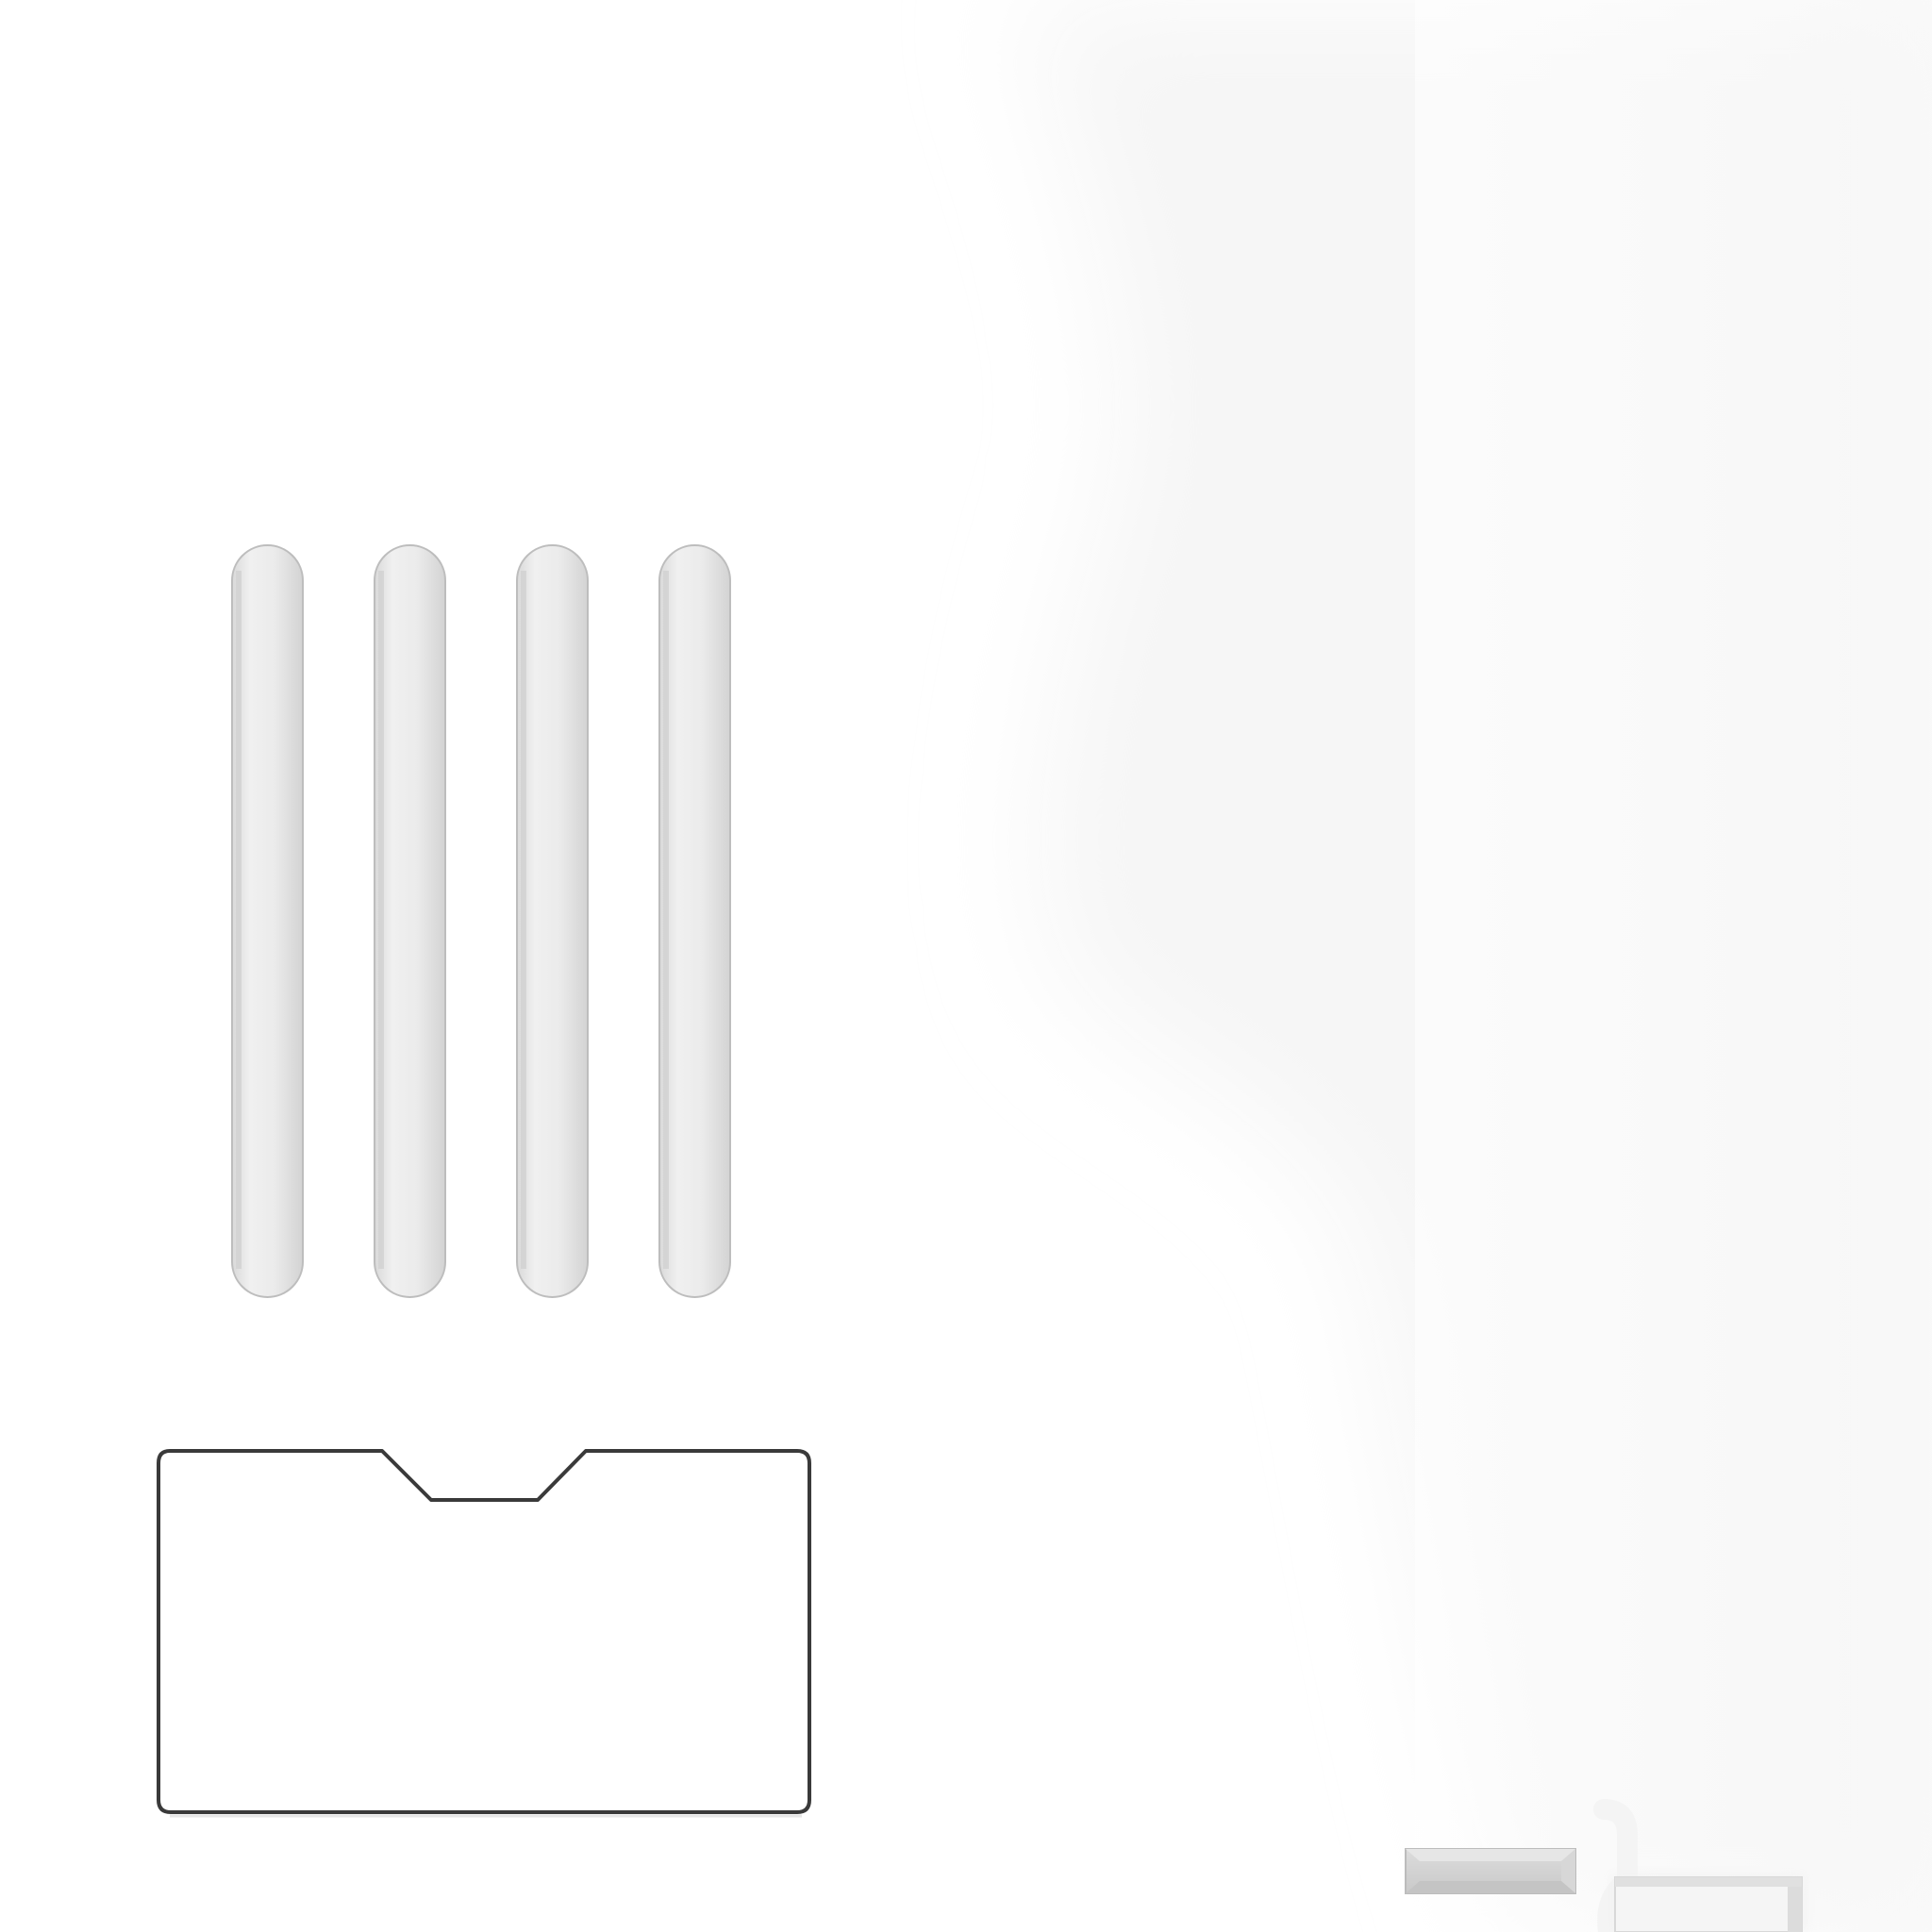  Describe the element at coordinates (1522, 1866) in the screenshot. I see `sim-tray-part` at that location.